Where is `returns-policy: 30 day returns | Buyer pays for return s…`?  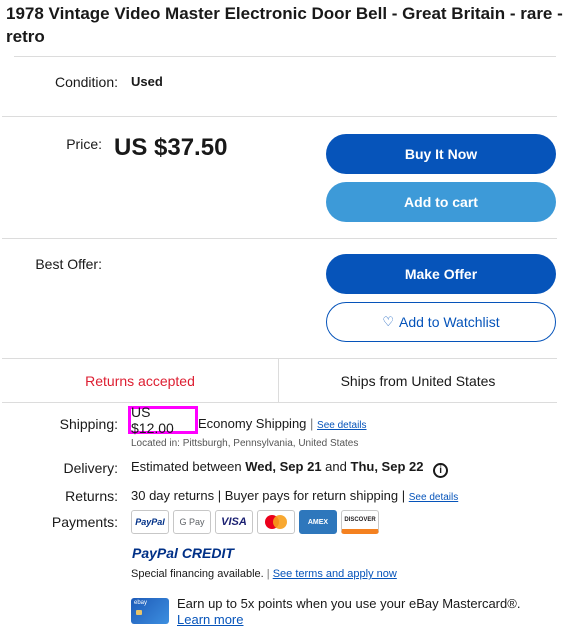 returns-policy: 30 day returns | Buyer pays for return s… is located at coordinates (294, 495).